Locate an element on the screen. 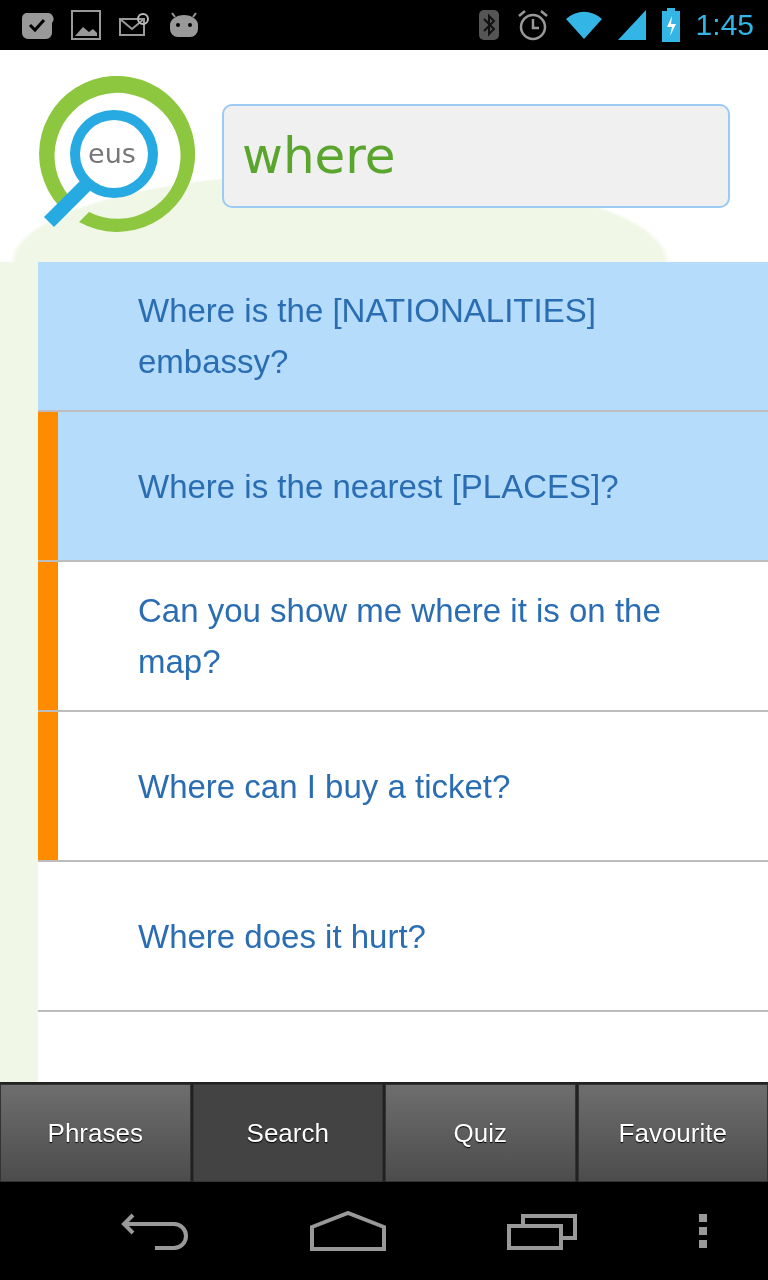  image-icon is located at coordinates (86, 25).